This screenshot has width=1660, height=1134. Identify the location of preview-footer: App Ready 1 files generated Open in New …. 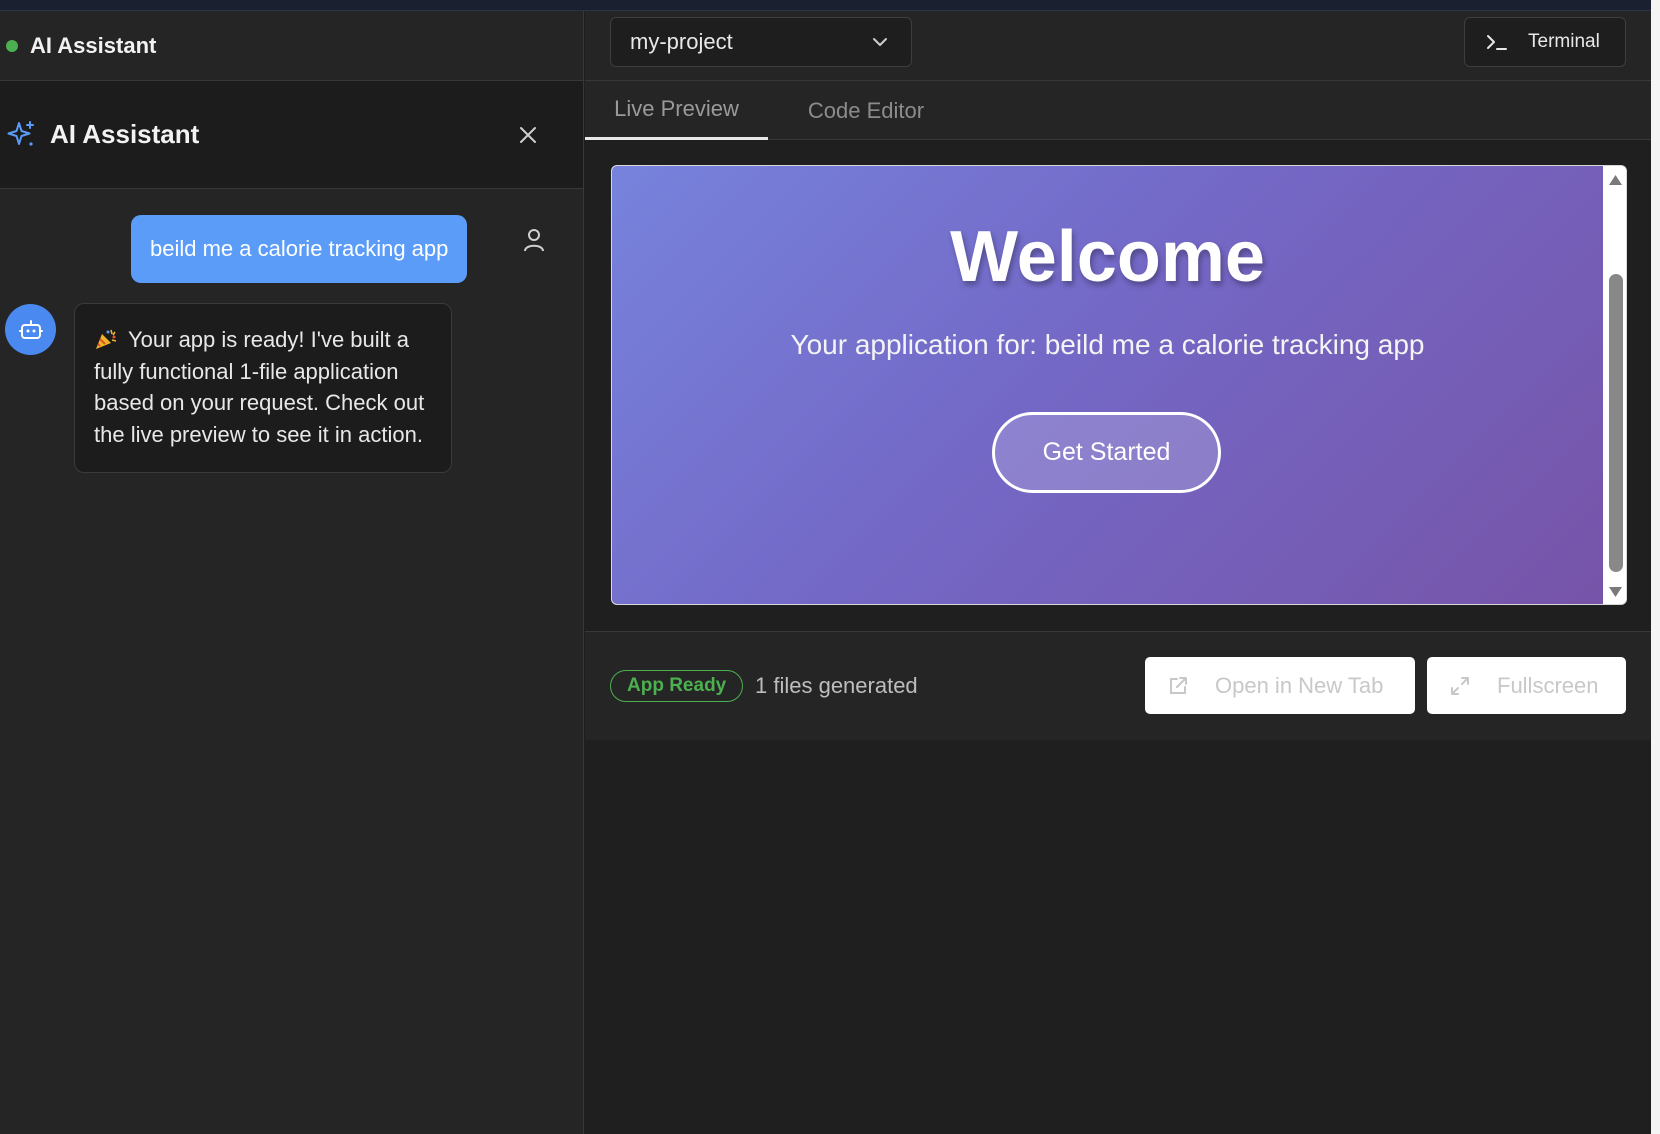
(1118, 686).